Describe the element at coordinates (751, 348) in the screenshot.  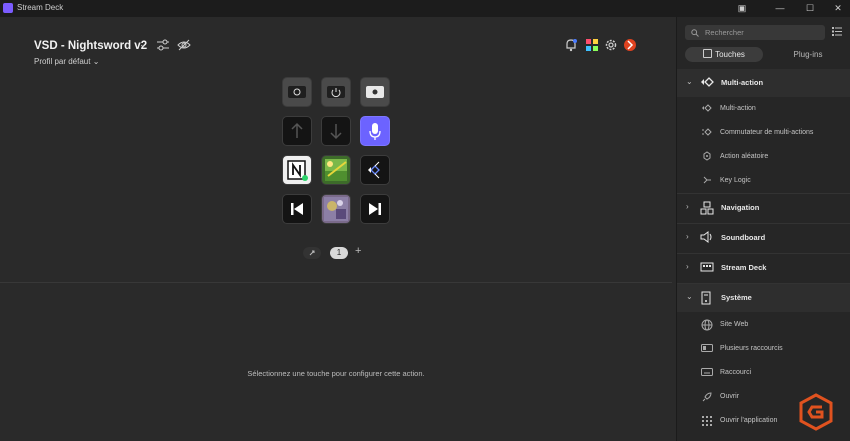
I see `action-label: Plusieurs raccourcis` at that location.